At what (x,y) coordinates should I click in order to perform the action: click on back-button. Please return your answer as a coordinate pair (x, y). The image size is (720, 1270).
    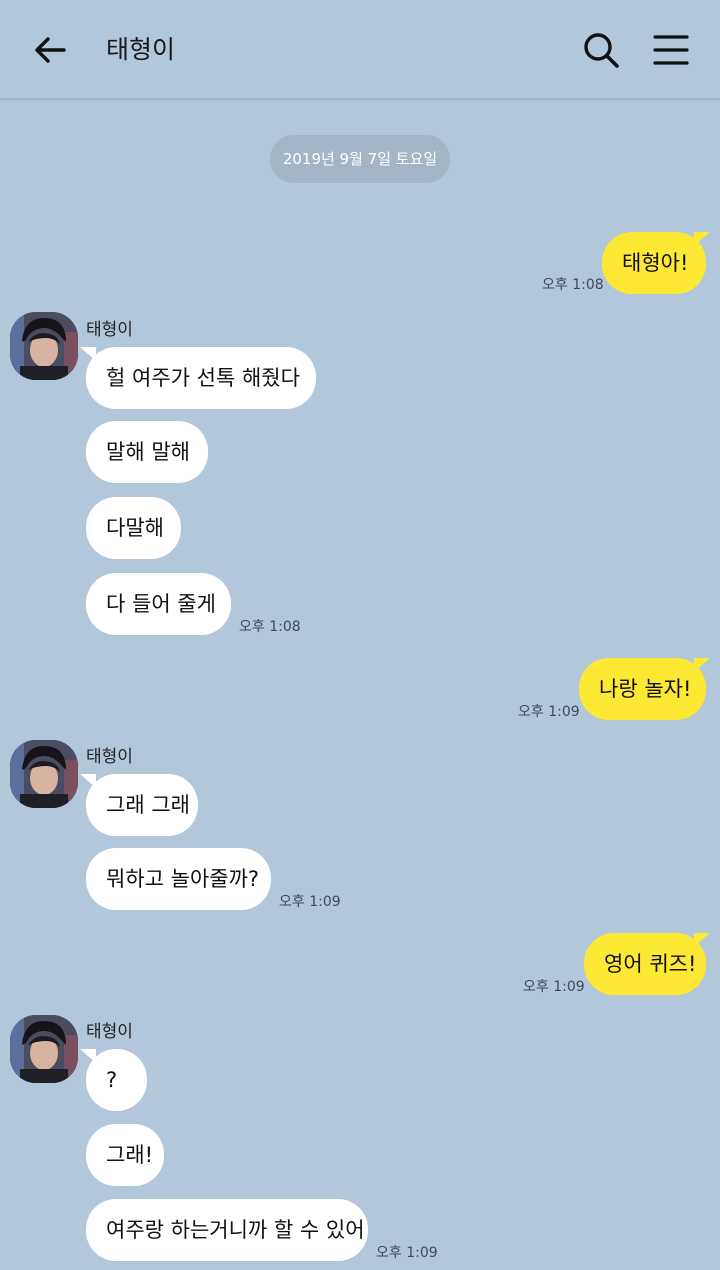
    Looking at the image, I should click on (50, 50).